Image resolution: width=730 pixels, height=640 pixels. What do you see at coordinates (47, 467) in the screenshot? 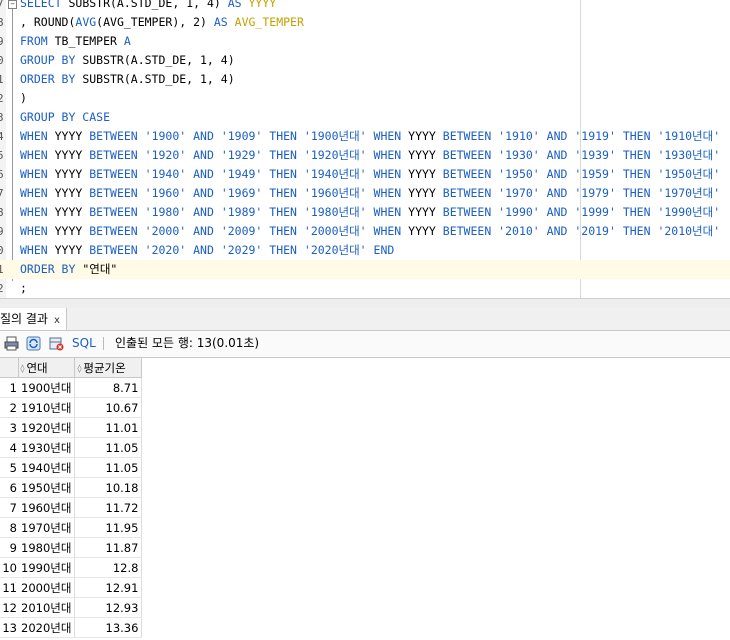
I see `cell-decade: 1940년대` at bounding box center [47, 467].